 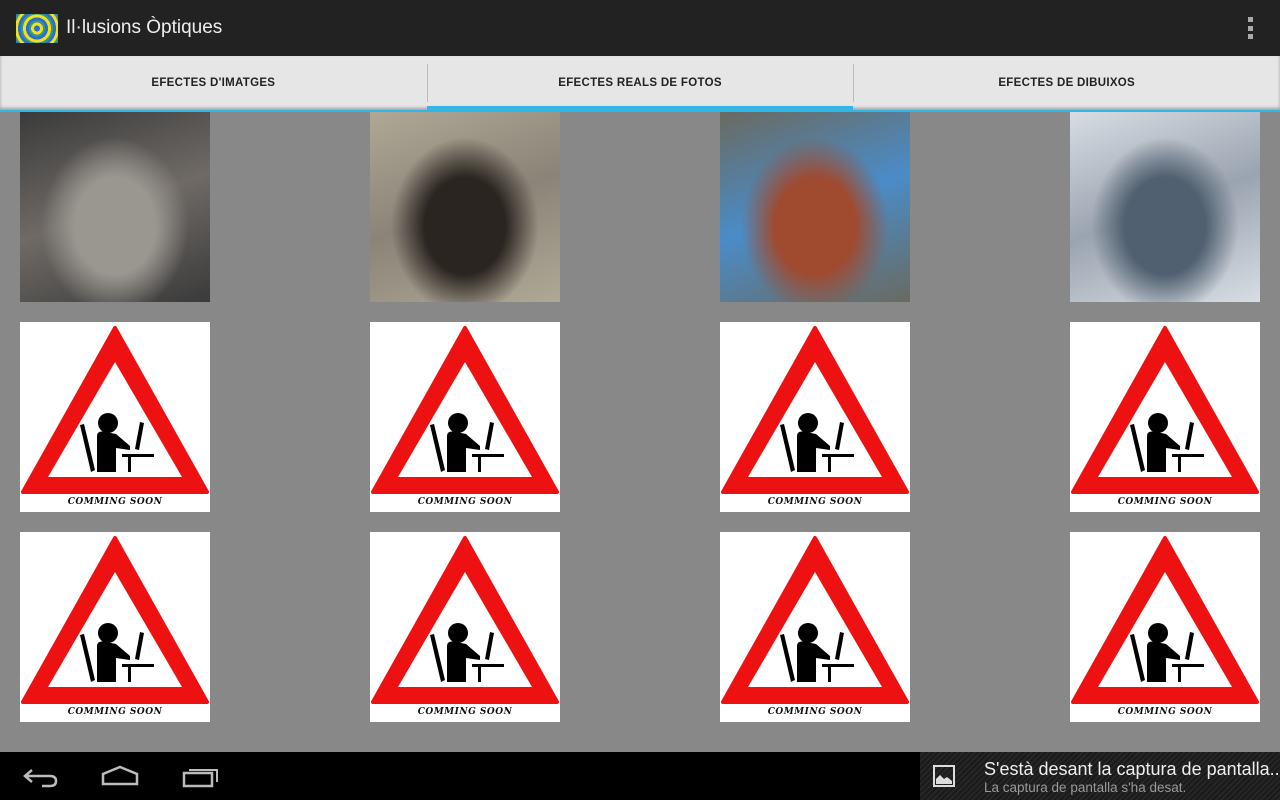 I want to click on tab-efectes-reals-fotos: EFECTES REALS DE FOTOS, so click(x=640, y=84).